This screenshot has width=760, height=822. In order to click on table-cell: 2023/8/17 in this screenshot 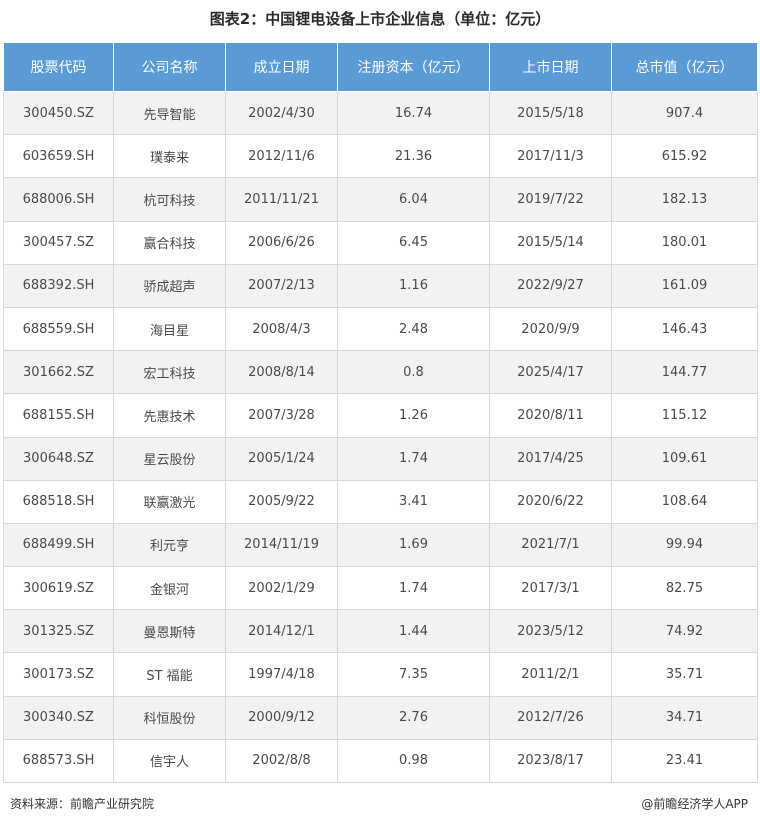, I will do `click(550, 761)`.